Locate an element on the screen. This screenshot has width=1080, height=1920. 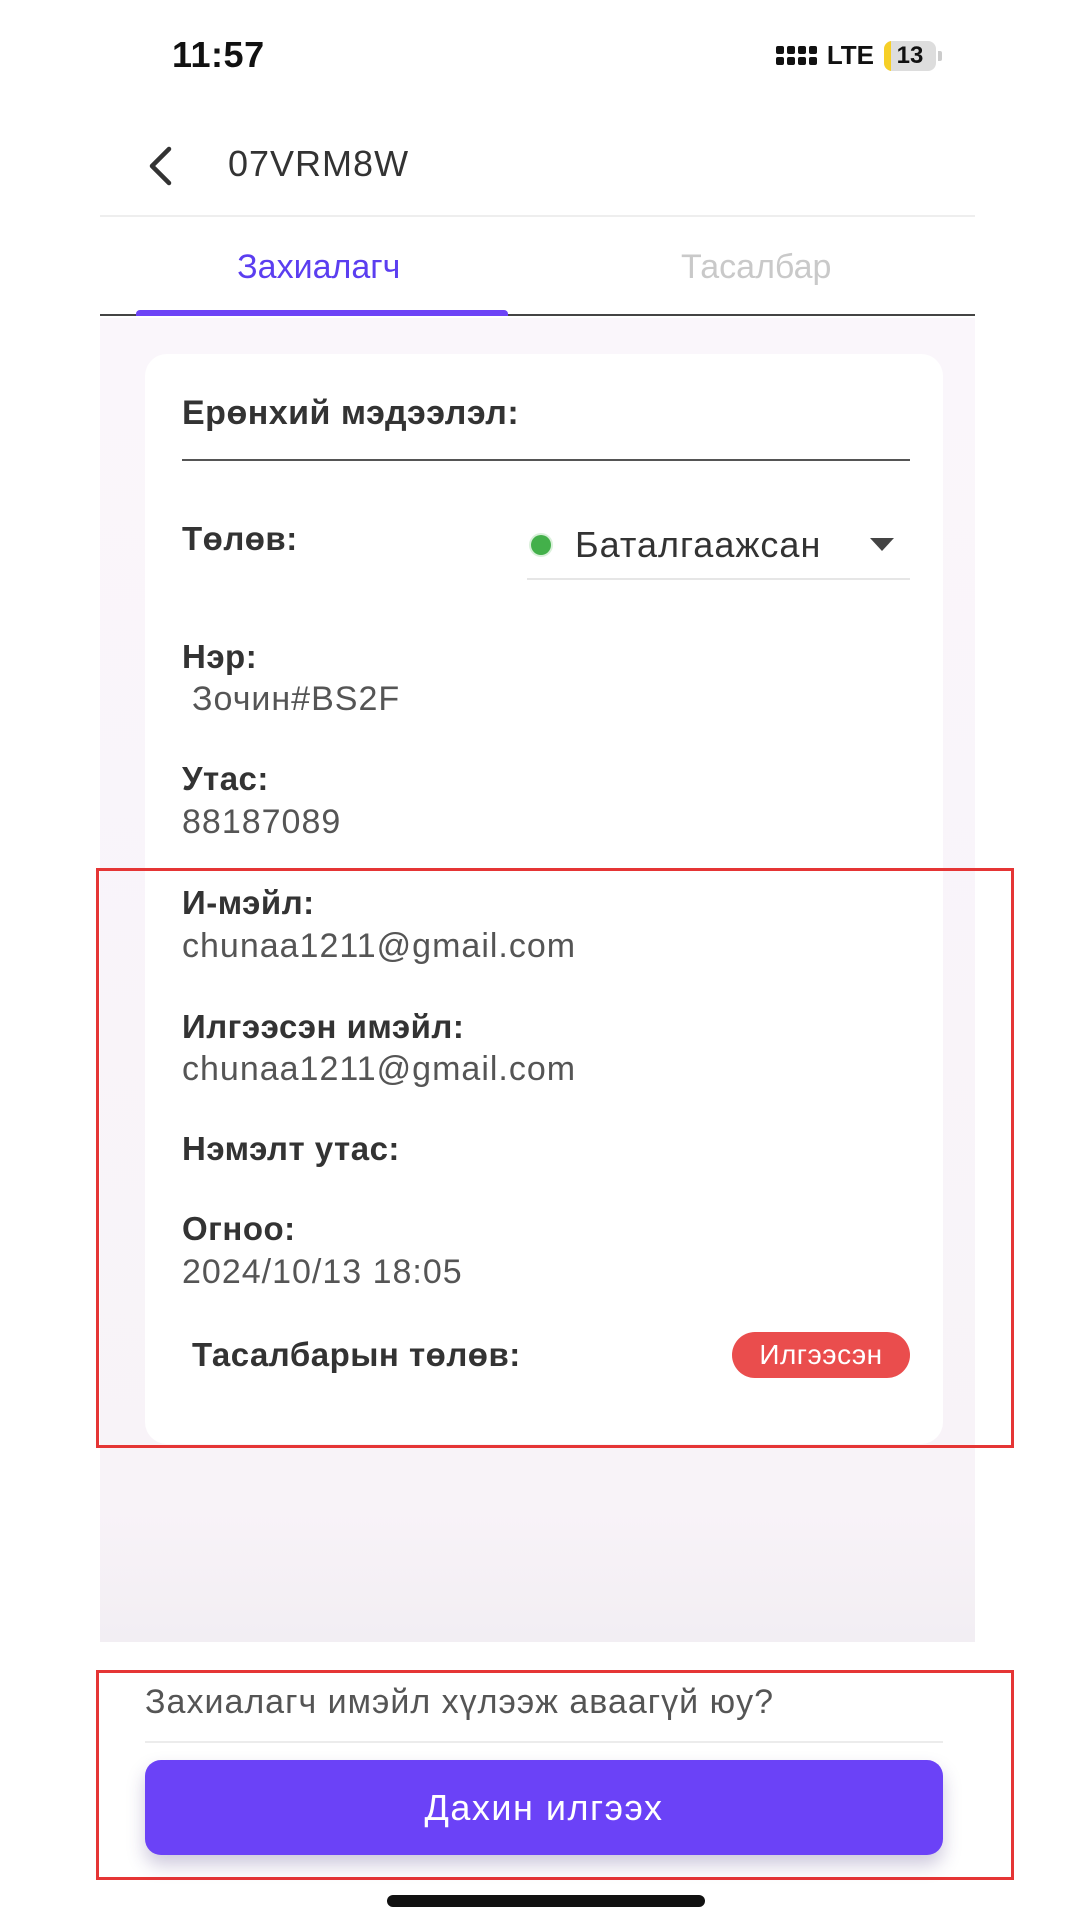
phone-label: Утас: is located at coordinates (225, 778).